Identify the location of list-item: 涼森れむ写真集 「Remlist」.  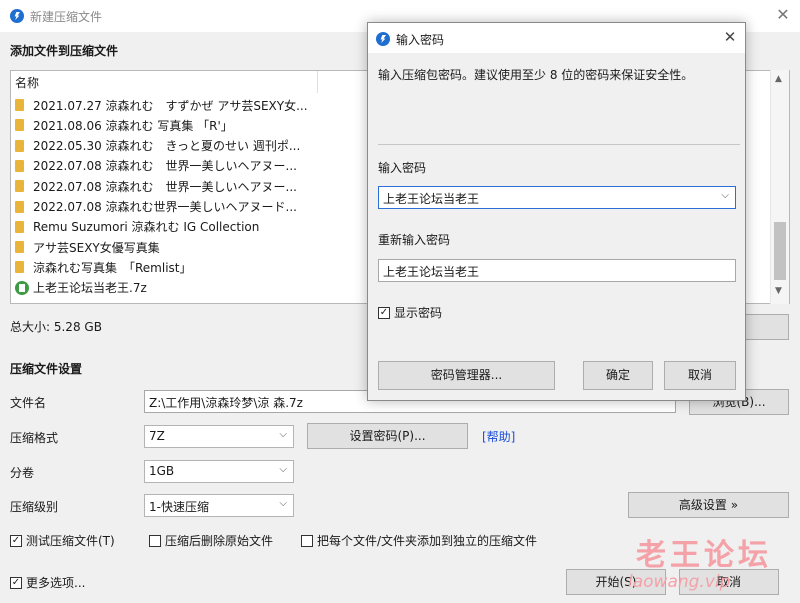
(103, 267).